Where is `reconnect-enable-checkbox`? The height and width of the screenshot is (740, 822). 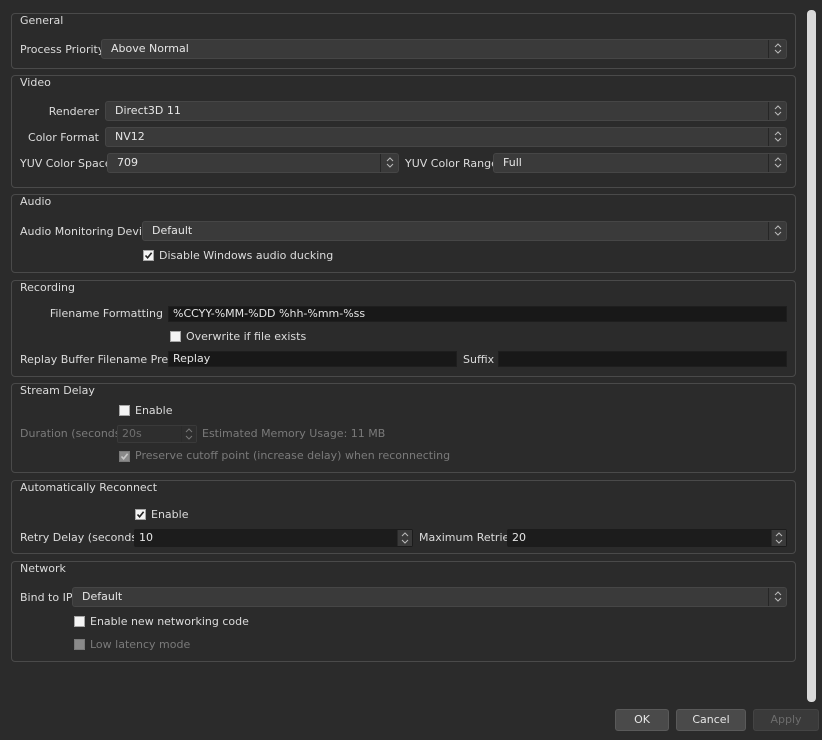 reconnect-enable-checkbox is located at coordinates (140, 514).